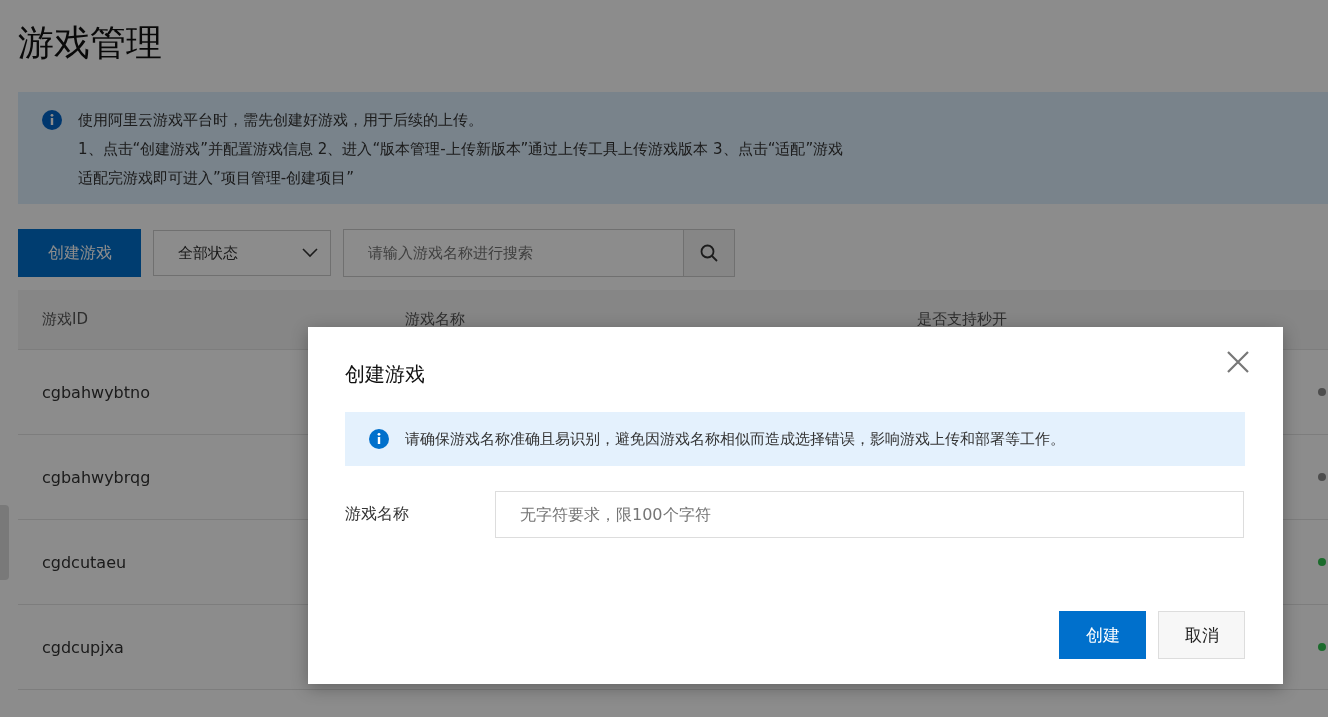 The width and height of the screenshot is (1328, 717). I want to click on chevron-down-icon, so click(310, 253).